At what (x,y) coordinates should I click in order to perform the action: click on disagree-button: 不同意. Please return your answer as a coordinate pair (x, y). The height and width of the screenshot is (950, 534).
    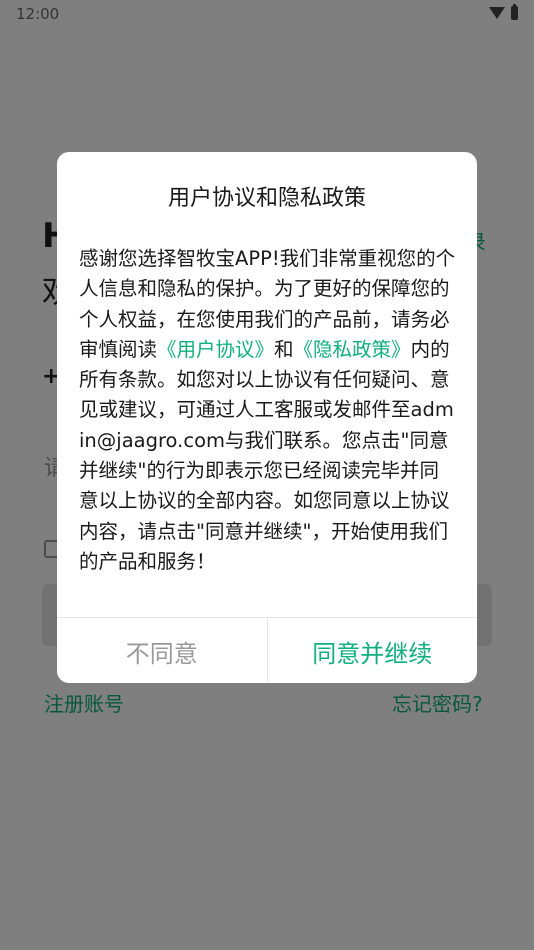
    Looking at the image, I should click on (162, 650).